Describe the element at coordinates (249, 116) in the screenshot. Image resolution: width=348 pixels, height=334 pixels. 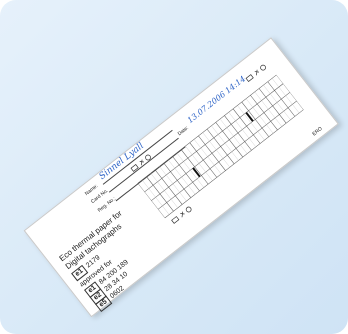
I see `activity-bar` at that location.